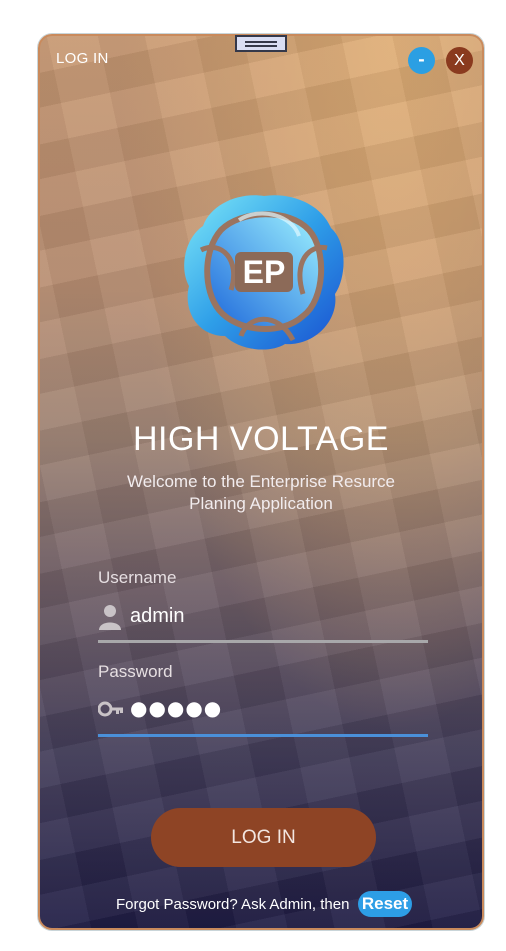 The height and width of the screenshot is (951, 506). I want to click on welcome-line-1: Welcome to the Enterprise Resurce, so click(261, 481).